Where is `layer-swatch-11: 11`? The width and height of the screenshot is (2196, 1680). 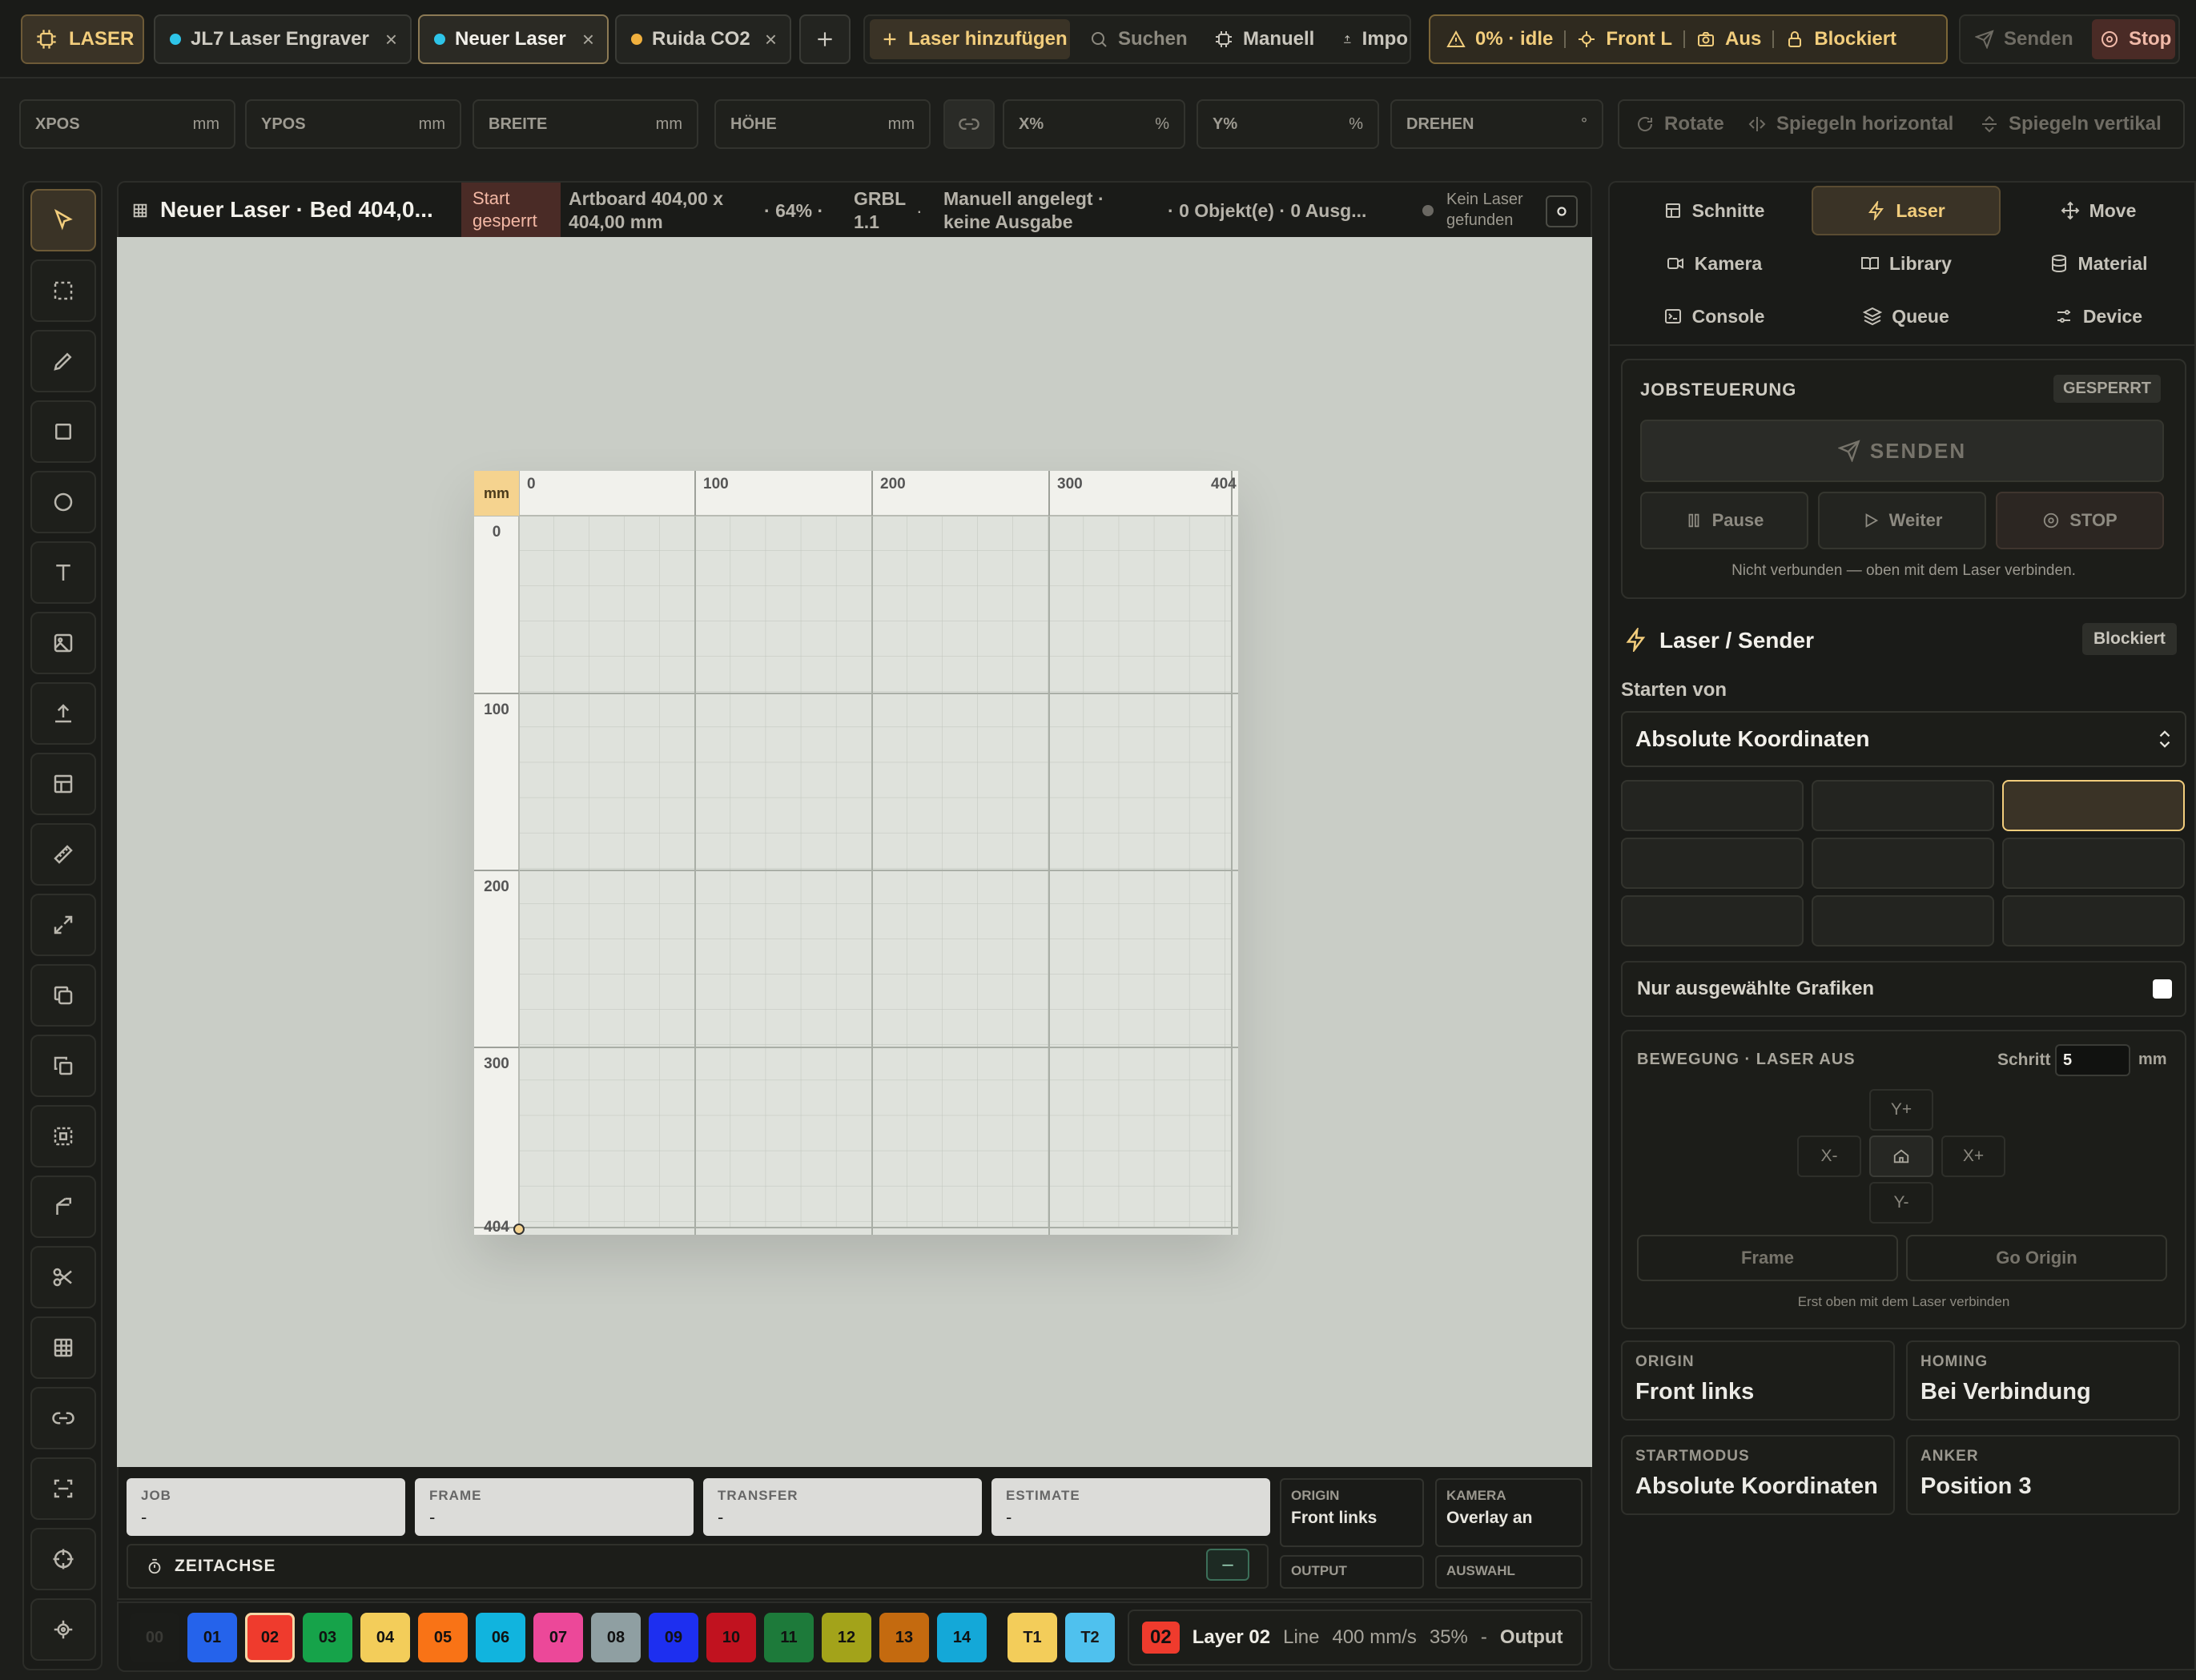
layer-swatch-11: 11 is located at coordinates (789, 1637).